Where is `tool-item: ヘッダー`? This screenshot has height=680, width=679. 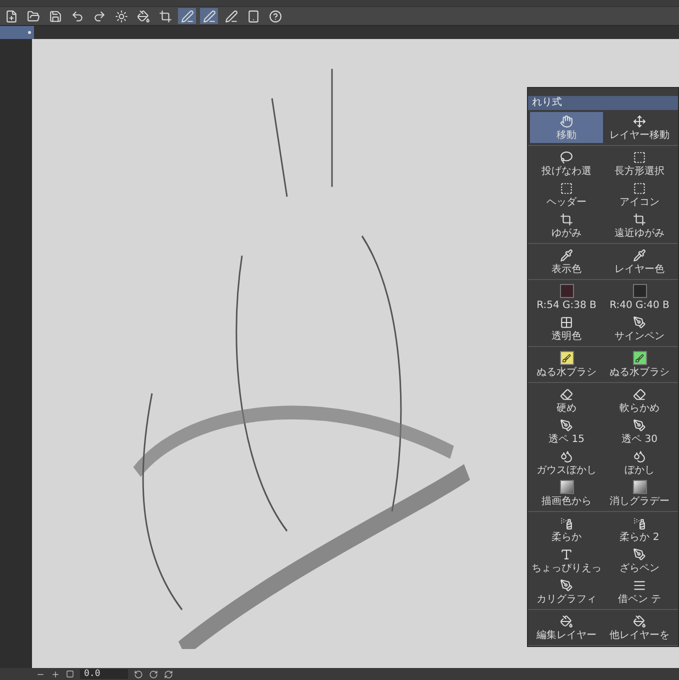
tool-item: ヘッダー is located at coordinates (566, 194).